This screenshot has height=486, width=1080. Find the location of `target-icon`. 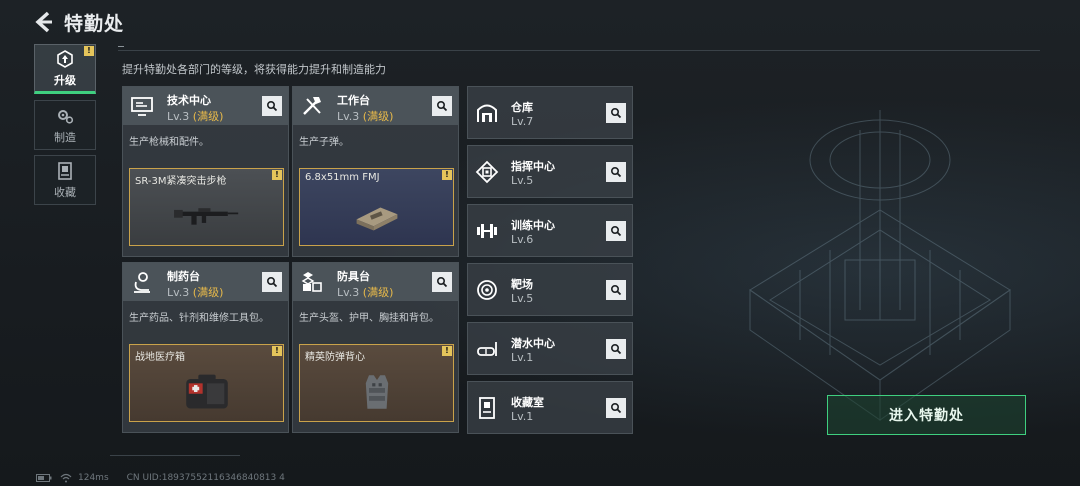

target-icon is located at coordinates (487, 290).